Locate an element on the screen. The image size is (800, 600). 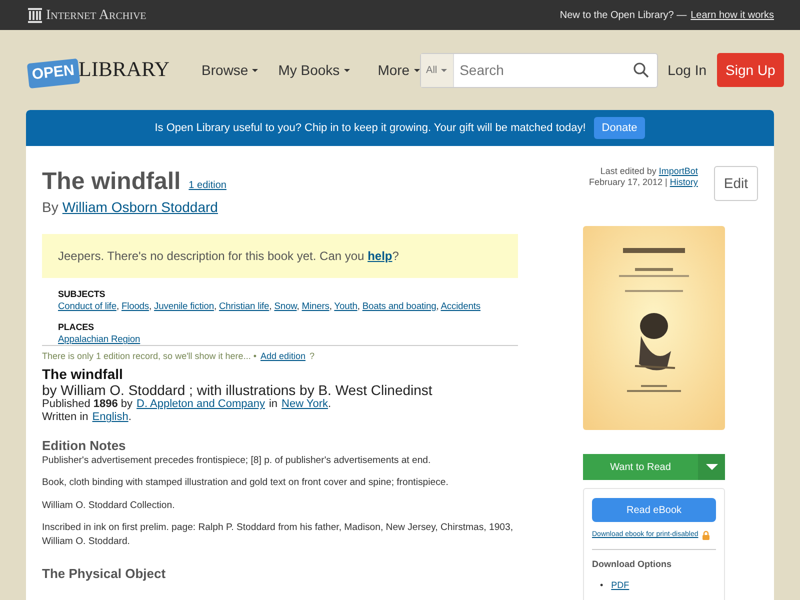
login-link: Log In is located at coordinates (687, 70).